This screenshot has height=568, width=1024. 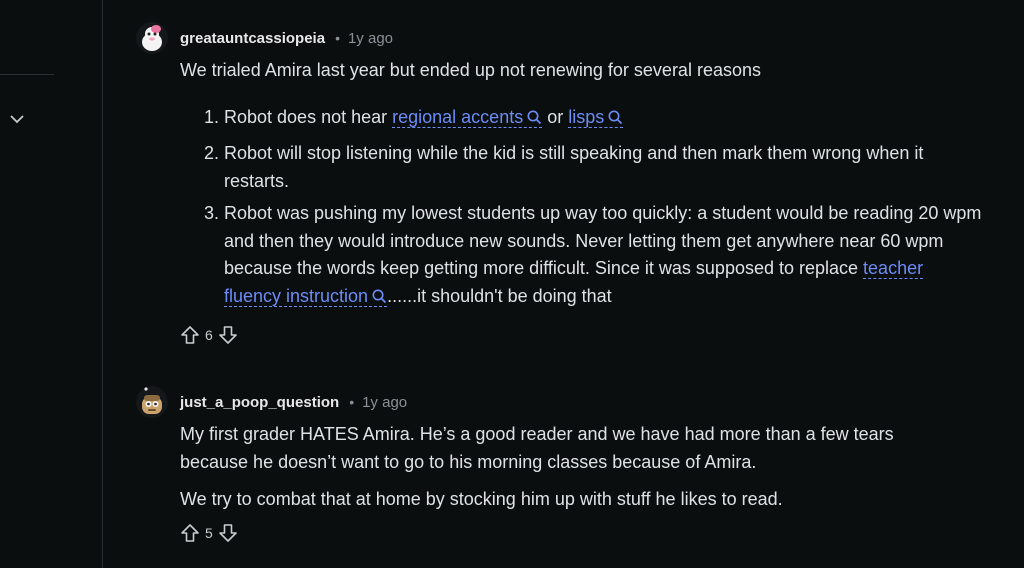 What do you see at coordinates (308, 116) in the screenshot?
I see `list-text: Robot does not hear` at bounding box center [308, 116].